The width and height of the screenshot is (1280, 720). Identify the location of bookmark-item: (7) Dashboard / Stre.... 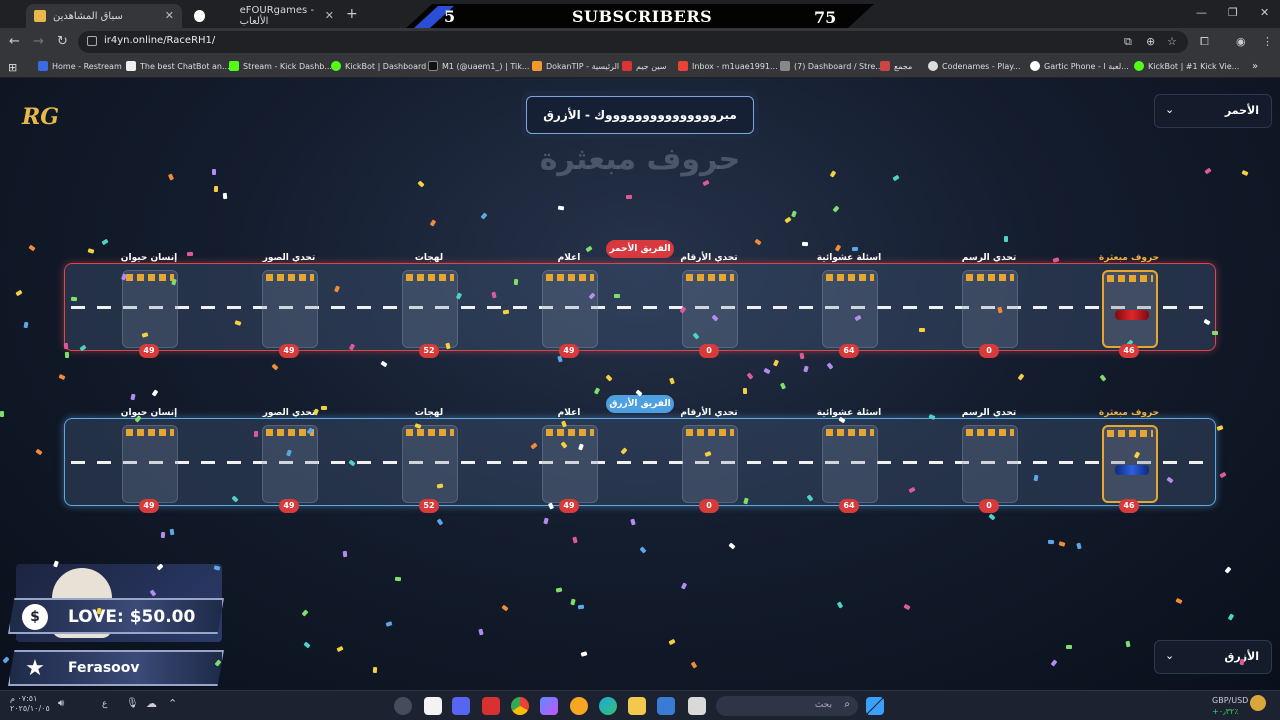
(831, 66).